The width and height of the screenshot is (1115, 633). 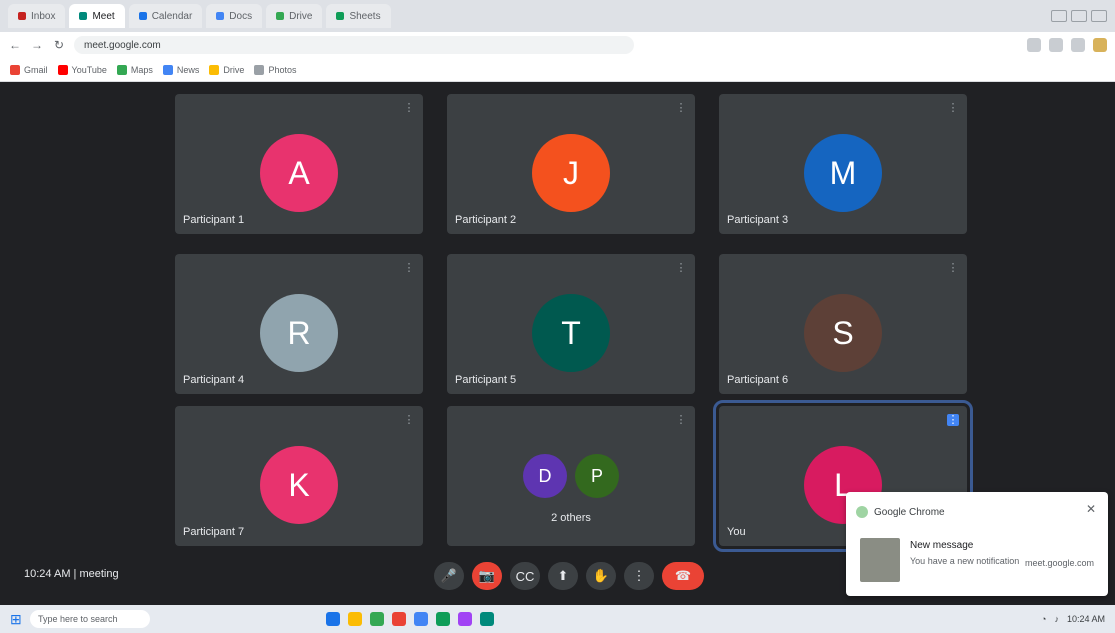 What do you see at coordinates (89, 69) in the screenshot?
I see `bookmark-label: YouTube` at bounding box center [89, 69].